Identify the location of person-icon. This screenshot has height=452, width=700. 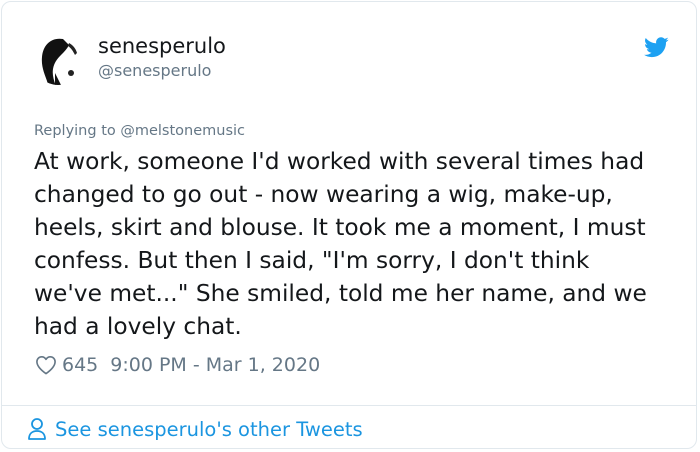
(37, 429).